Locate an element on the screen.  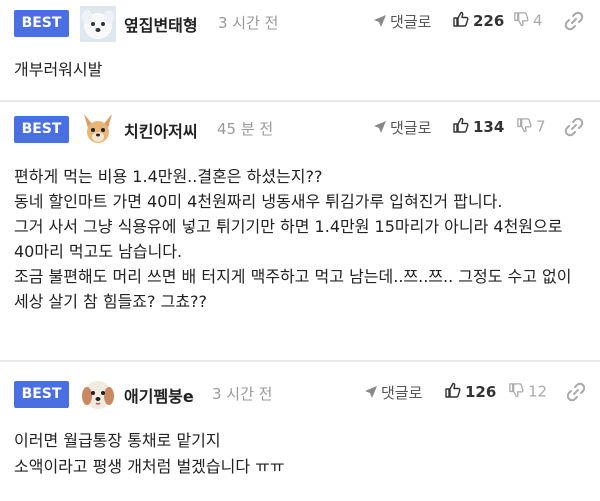
like-count: 126 is located at coordinates (481, 392).